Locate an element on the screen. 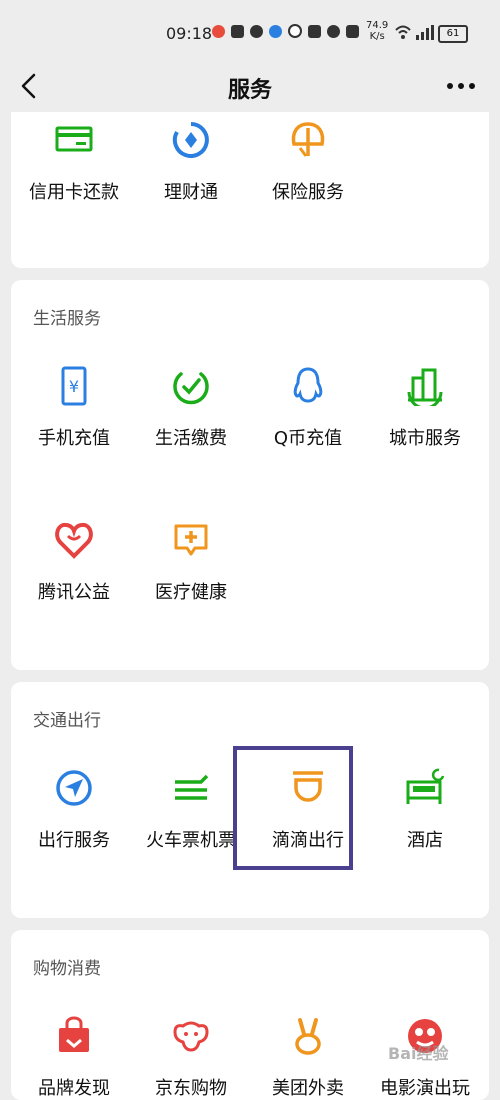  wealth-icon is located at coordinates (190, 140).